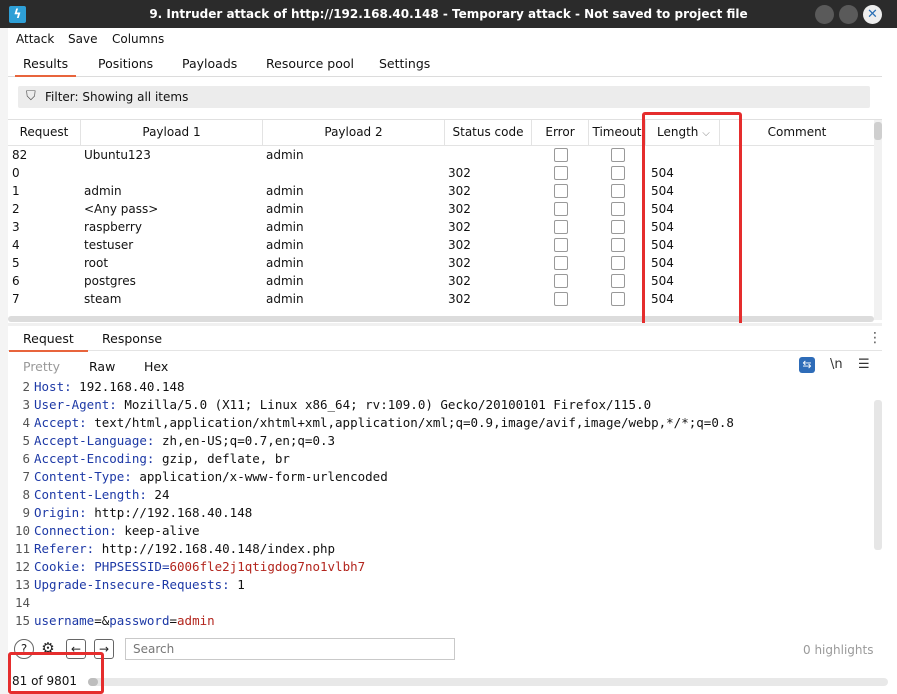 This screenshot has width=897, height=694. I want to click on cell-request: 3, so click(16, 227).